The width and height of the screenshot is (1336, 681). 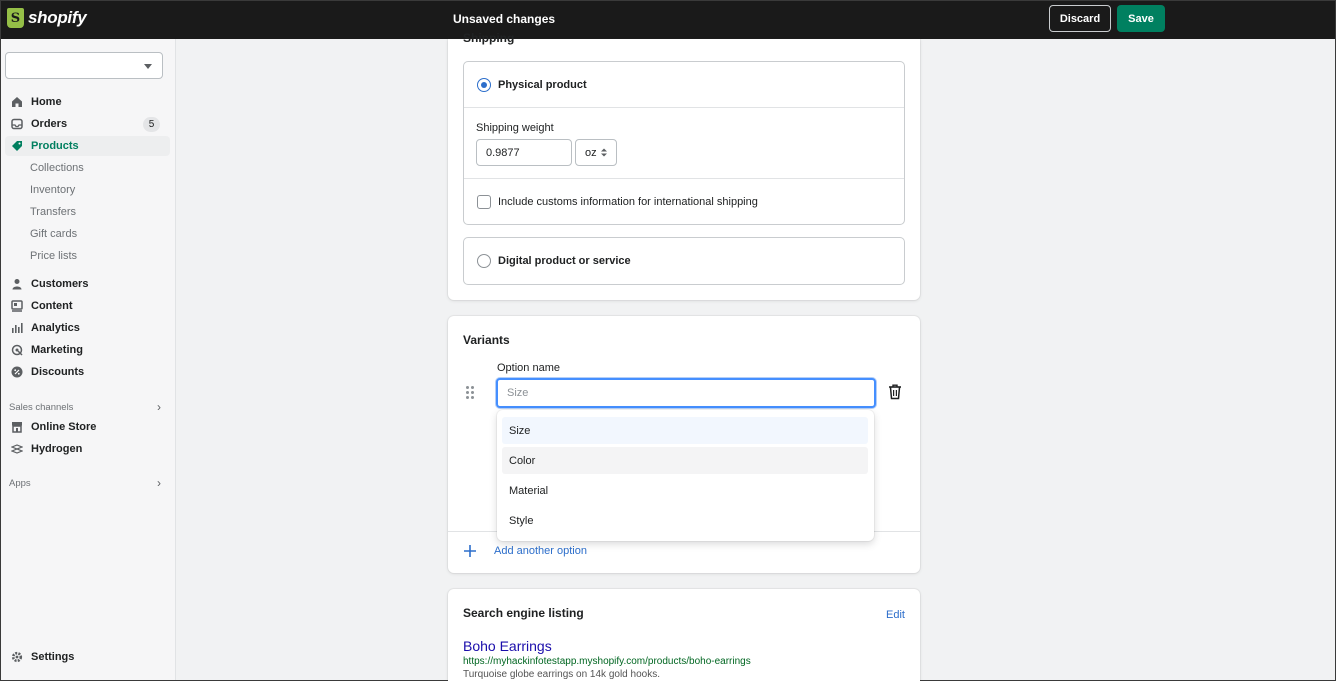 What do you see at coordinates (542, 85) in the screenshot?
I see `physical-product-label: Physical product` at bounding box center [542, 85].